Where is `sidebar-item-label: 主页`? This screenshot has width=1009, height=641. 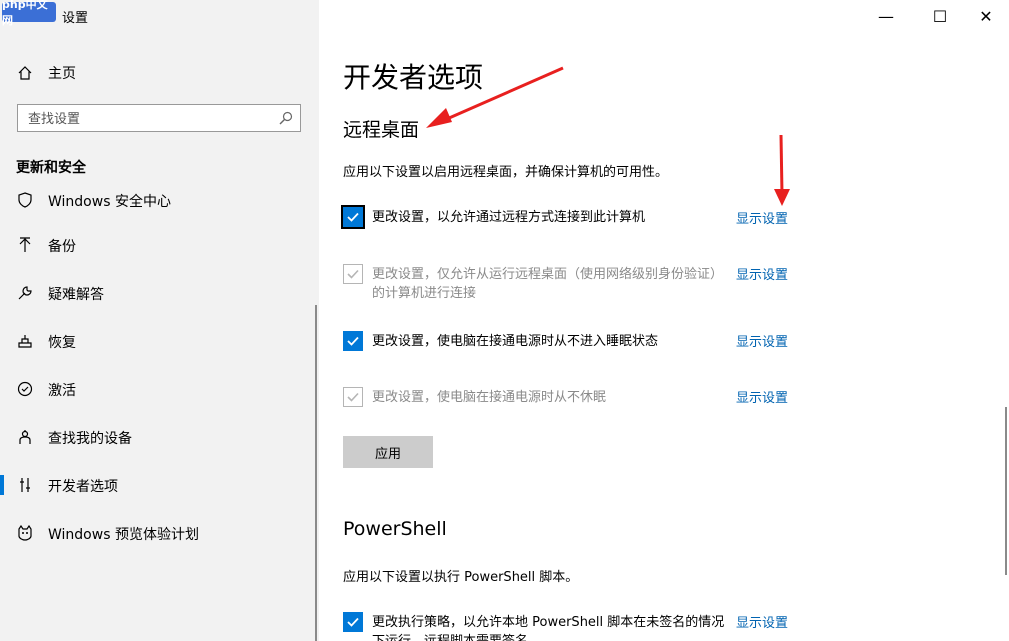 sidebar-item-label: 主页 is located at coordinates (62, 74).